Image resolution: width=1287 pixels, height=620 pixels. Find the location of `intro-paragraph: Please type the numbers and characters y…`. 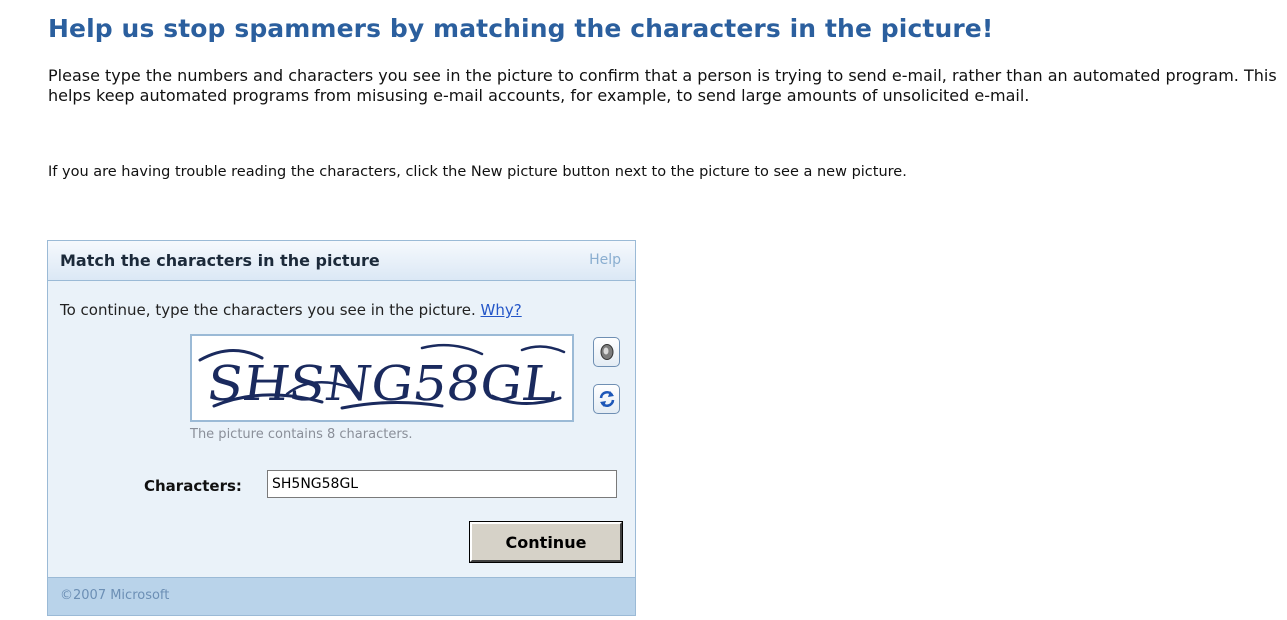

intro-paragraph: Please type the numbers and characters y… is located at coordinates (662, 85).